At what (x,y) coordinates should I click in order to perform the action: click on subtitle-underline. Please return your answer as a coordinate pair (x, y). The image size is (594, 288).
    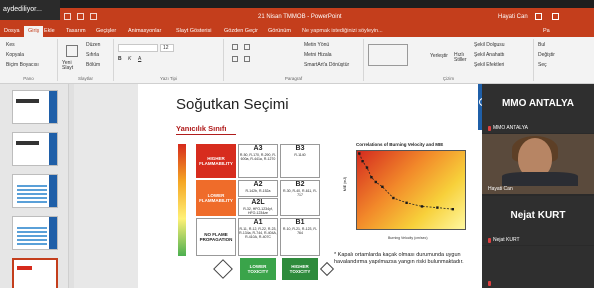
    Looking at the image, I should click on (206, 134).